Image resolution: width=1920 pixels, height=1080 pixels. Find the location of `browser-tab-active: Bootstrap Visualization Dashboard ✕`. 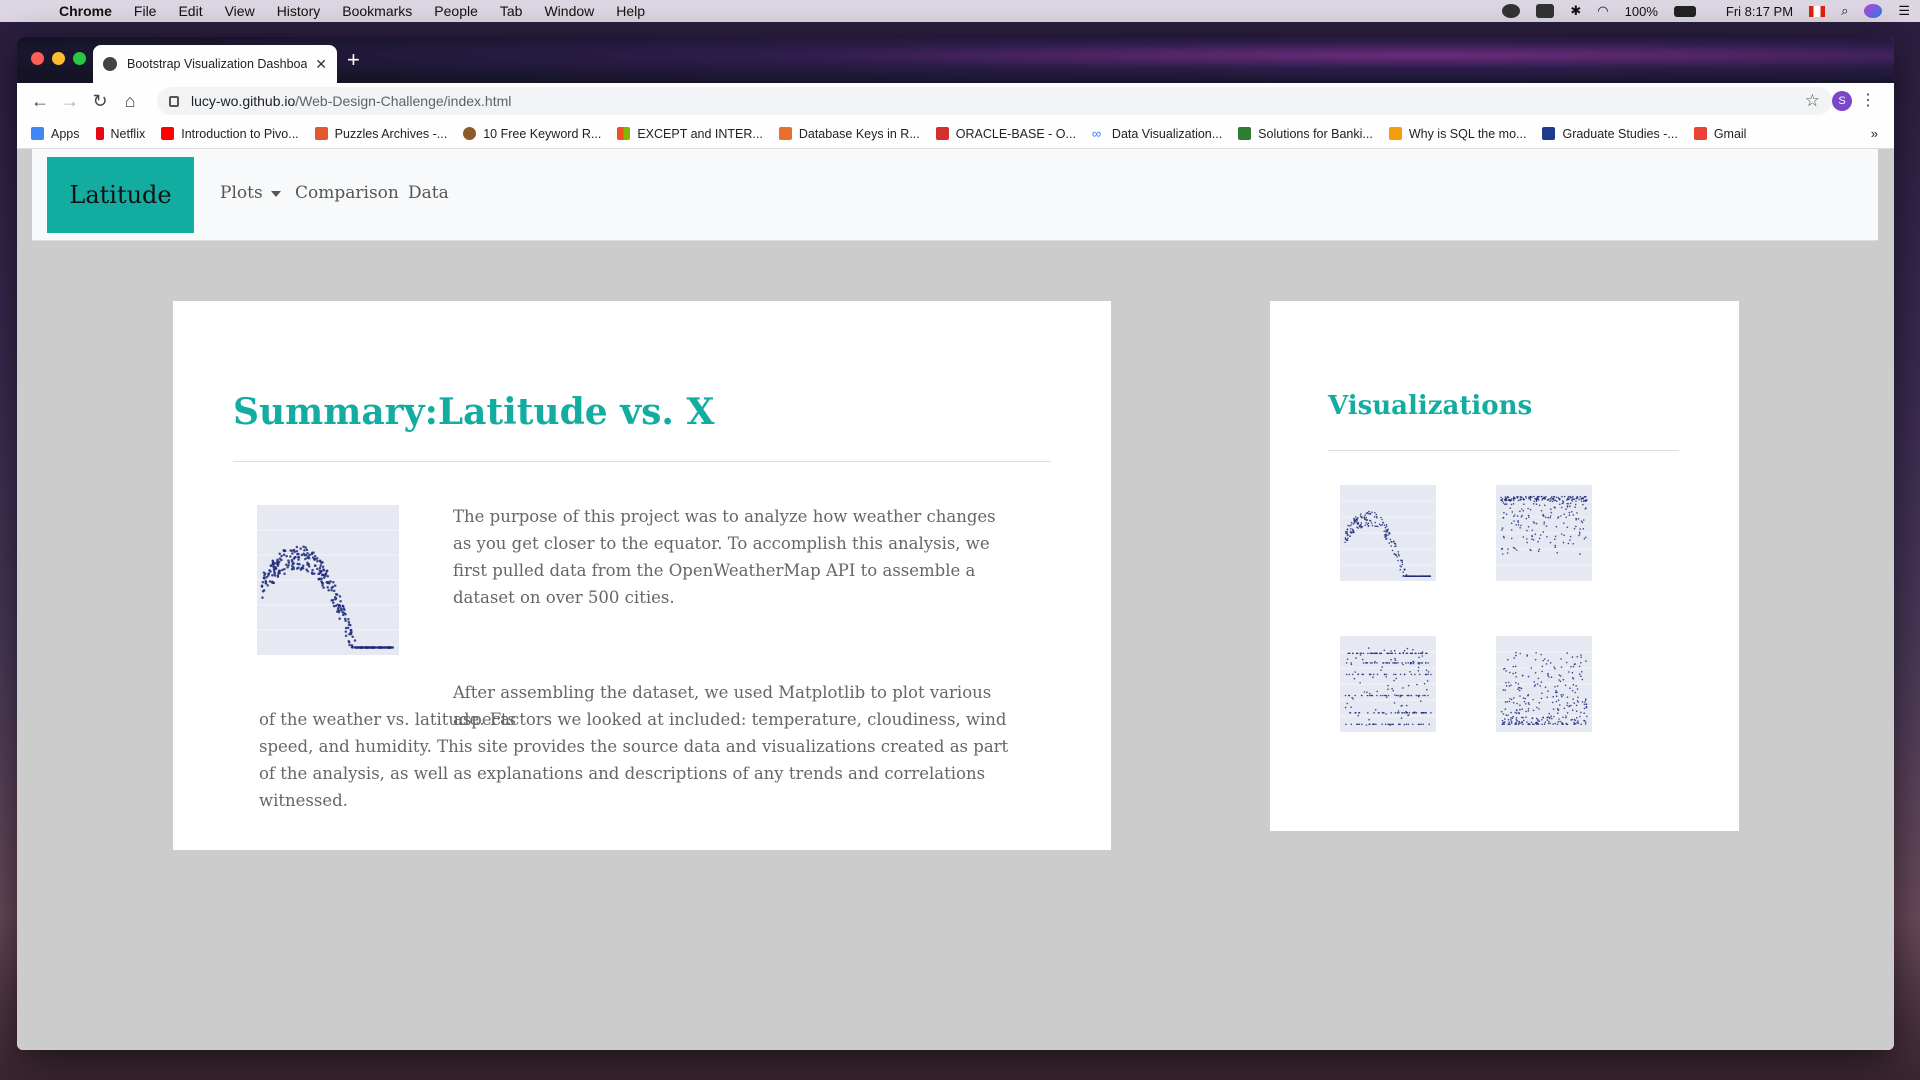

browser-tab-active: Bootstrap Visualization Dashboard ✕ is located at coordinates (215, 64).